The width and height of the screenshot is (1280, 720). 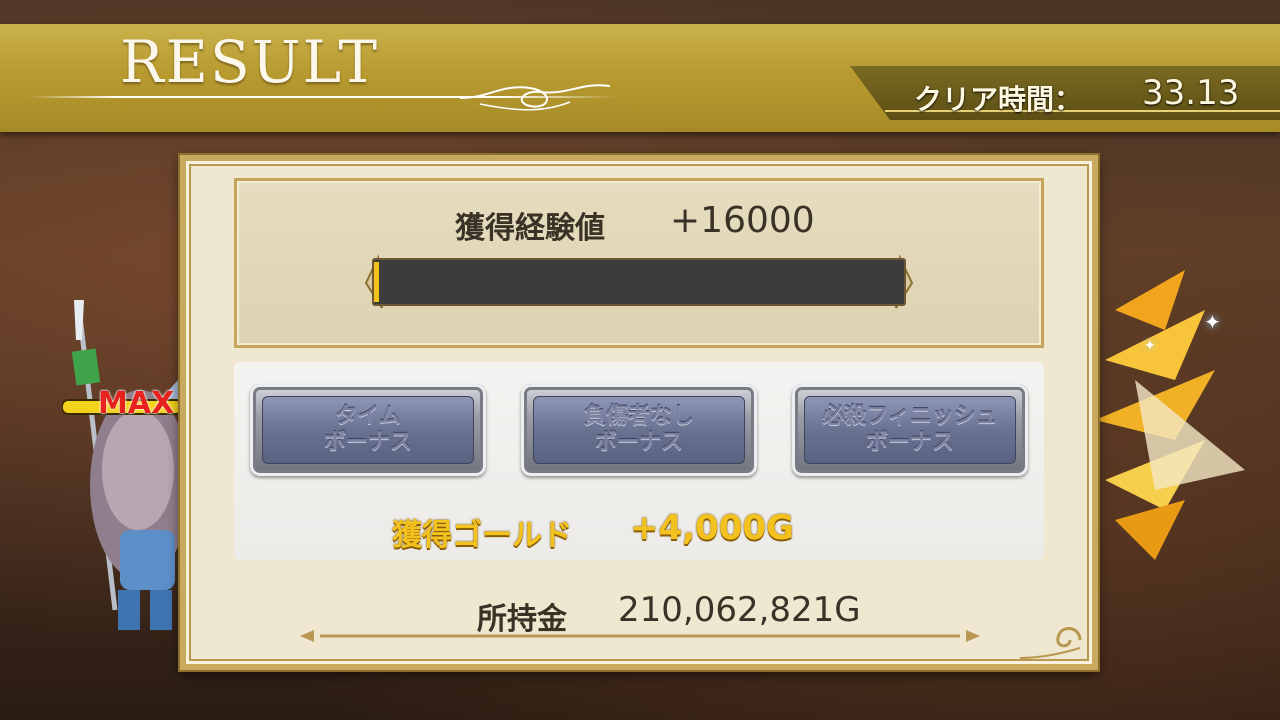 What do you see at coordinates (739, 610) in the screenshot?
I see `money-held-value: 210,062,821G` at bounding box center [739, 610].